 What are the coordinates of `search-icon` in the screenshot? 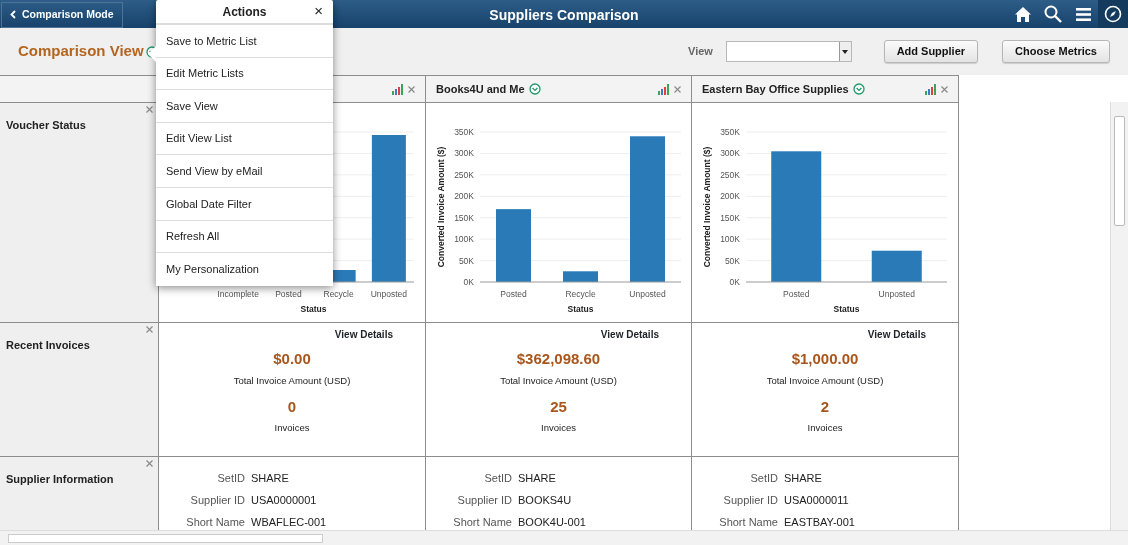 It's located at (1053, 14).